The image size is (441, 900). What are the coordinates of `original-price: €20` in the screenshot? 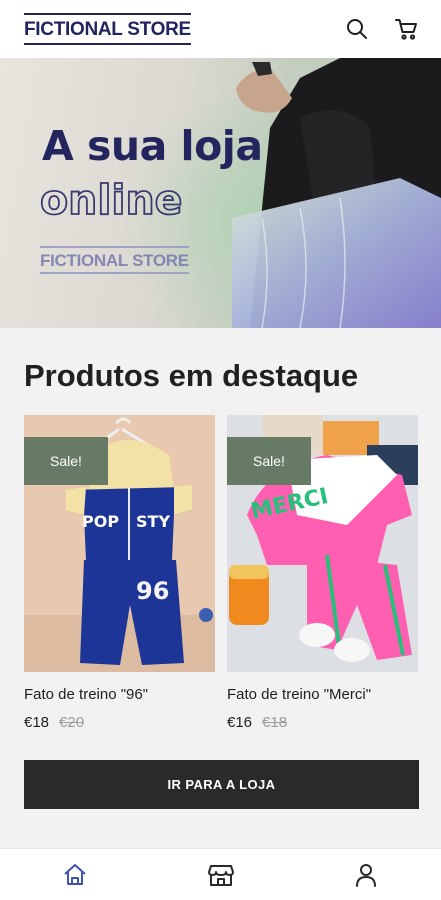 It's located at (72, 722).